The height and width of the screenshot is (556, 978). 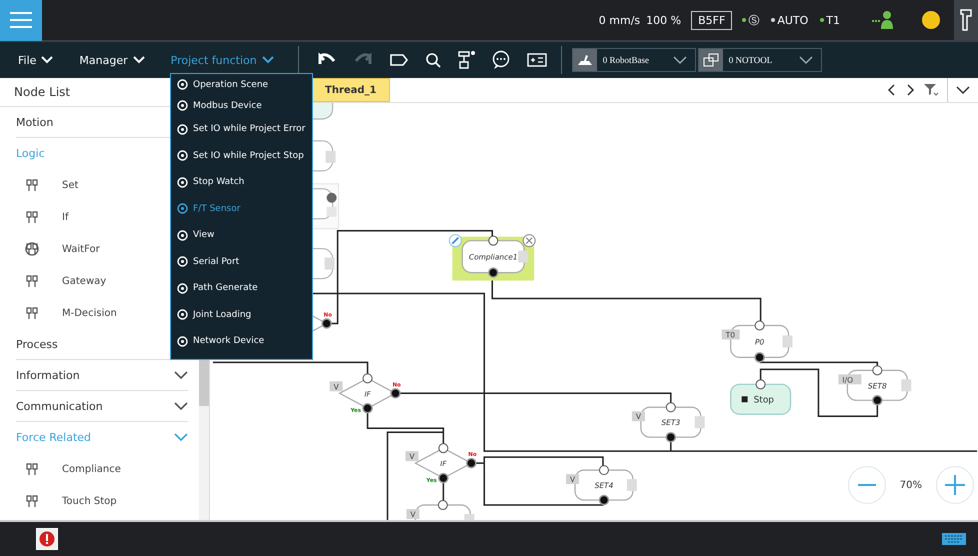 I want to click on panel-icon, so click(x=536, y=60).